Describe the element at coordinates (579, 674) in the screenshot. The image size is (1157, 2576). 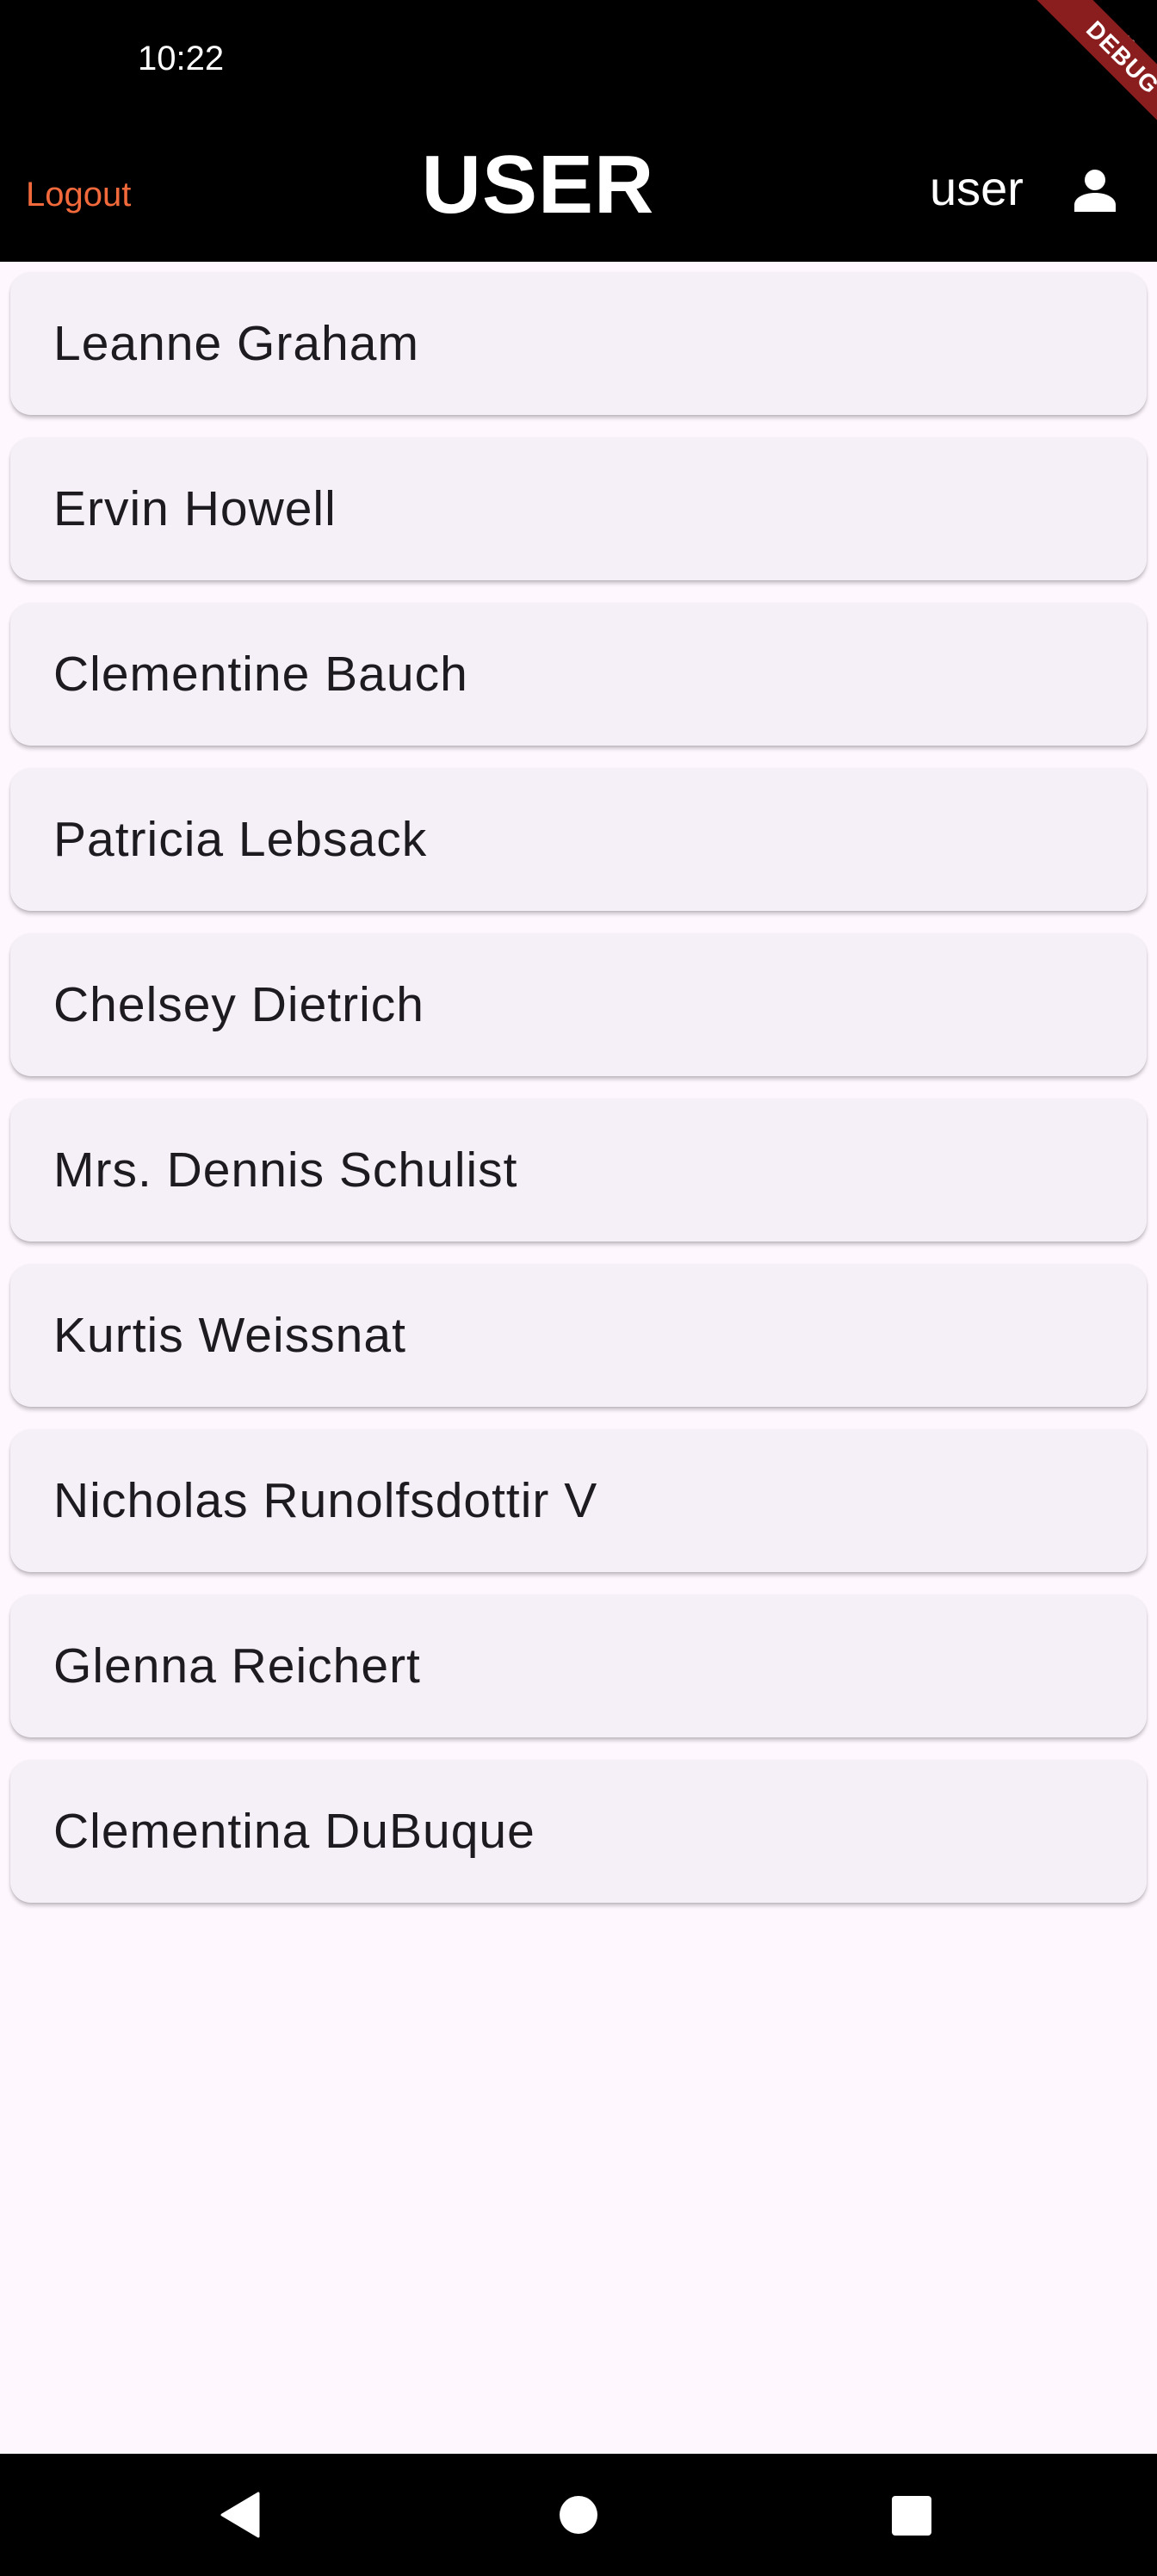
I see `user-card: Clementine Bauch` at that location.